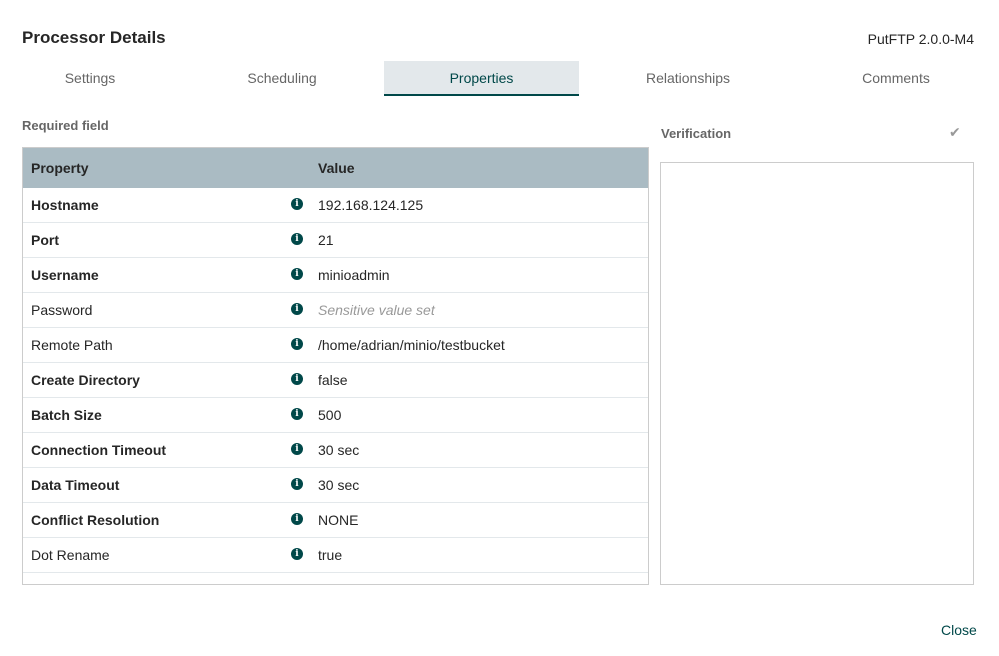 The width and height of the screenshot is (999, 656). I want to click on table-row: Username i minioadmin, so click(335, 275).